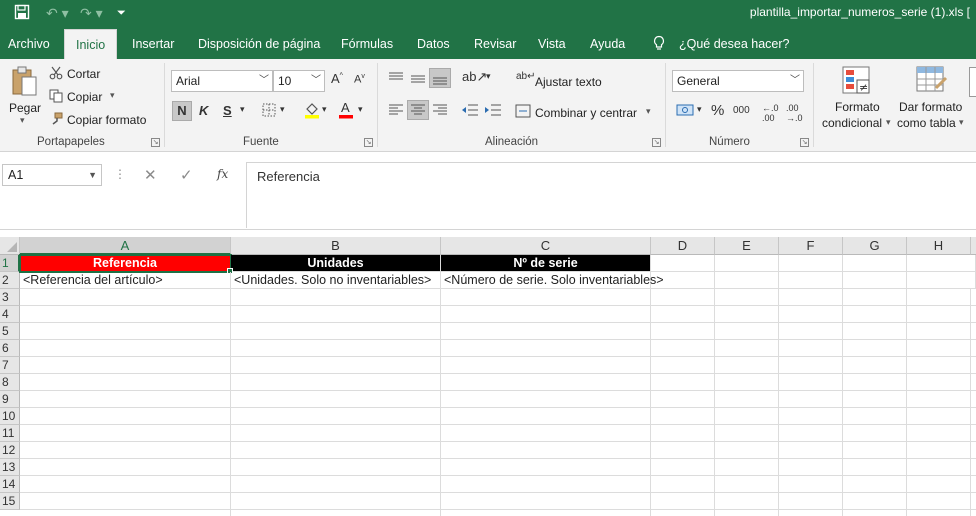 The image size is (976, 516). What do you see at coordinates (125, 263) in the screenshot?
I see `cell-a1: Referencia` at bounding box center [125, 263].